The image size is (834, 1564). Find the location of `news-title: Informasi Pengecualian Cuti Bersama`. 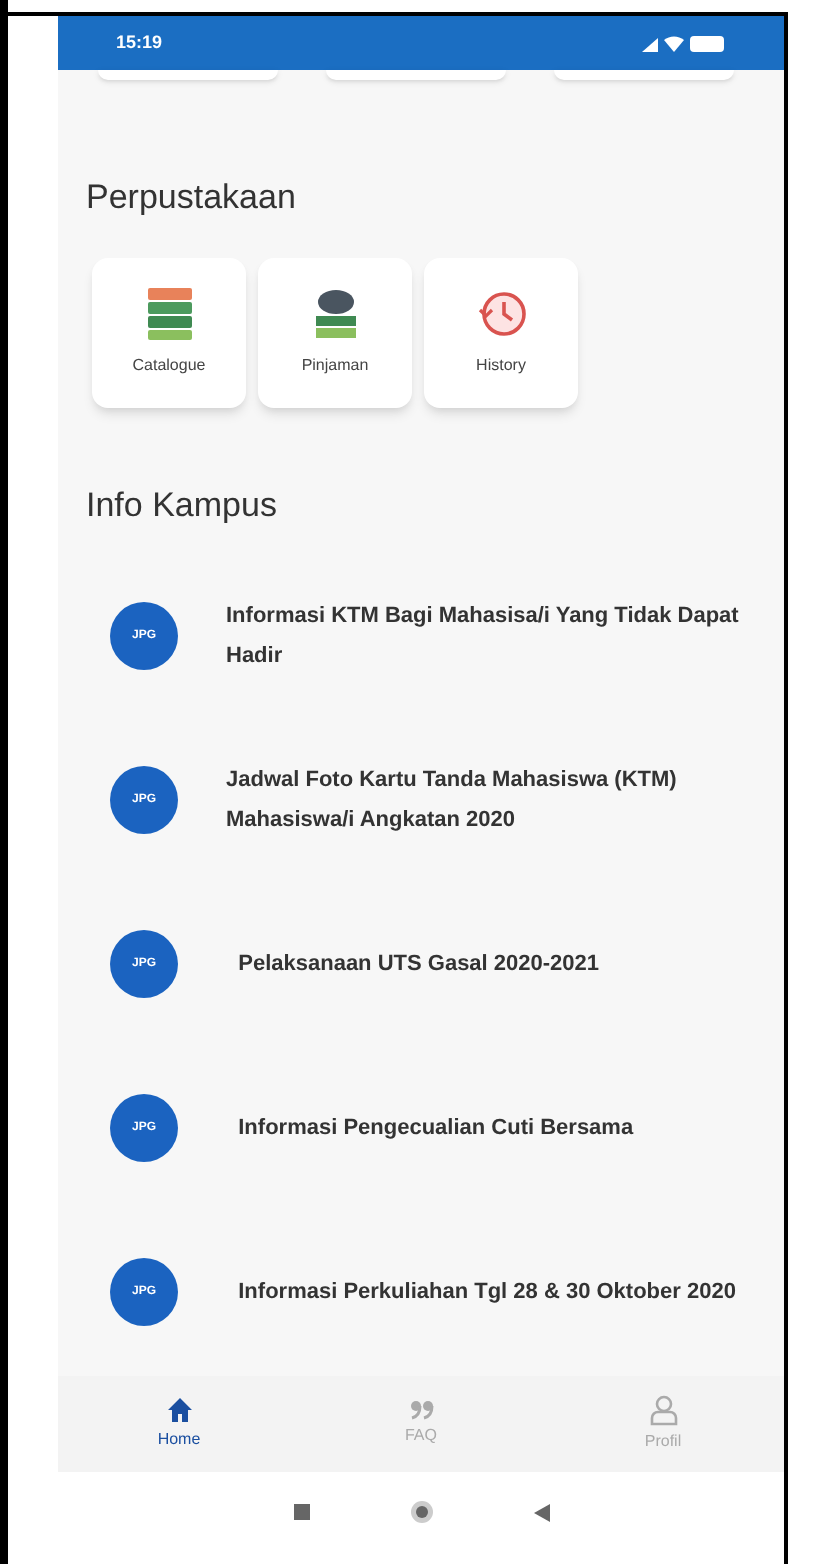

news-title: Informasi Pengecualian Cuti Bersama is located at coordinates (435, 1129).